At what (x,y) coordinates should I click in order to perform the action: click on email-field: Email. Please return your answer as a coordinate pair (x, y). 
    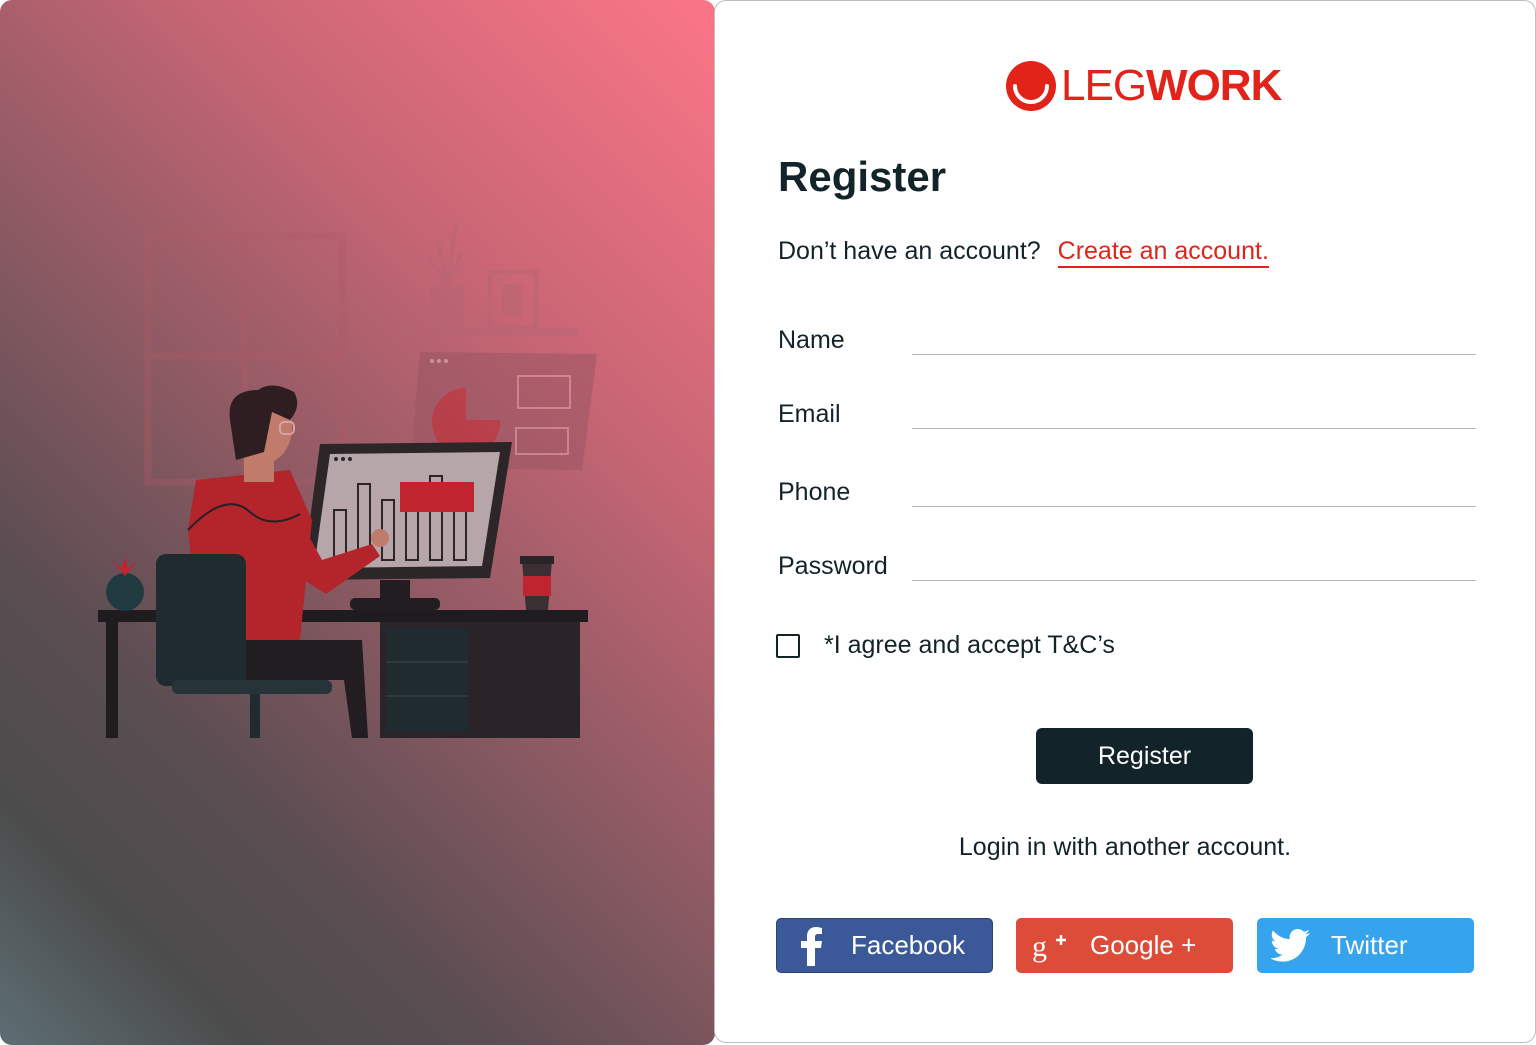
    Looking at the image, I should click on (1127, 409).